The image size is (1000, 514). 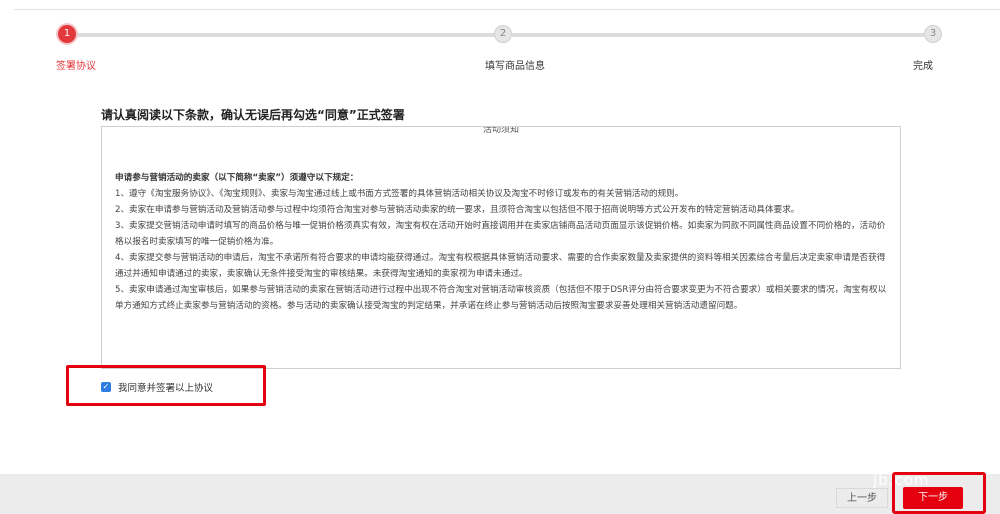 I want to click on step-1-indicator: 1, so click(x=67, y=34).